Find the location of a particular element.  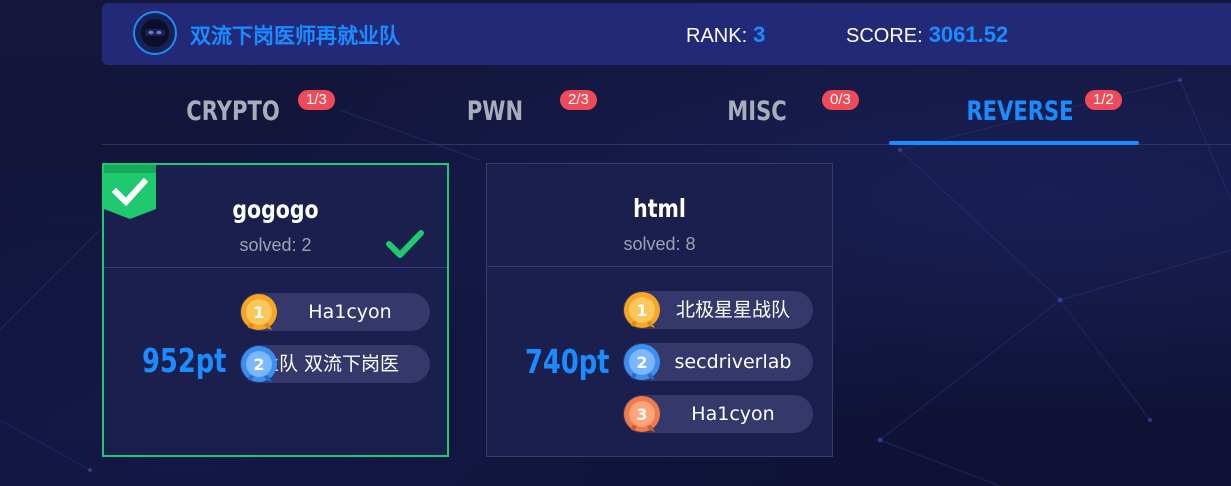

solved-count-badge: 2/3 is located at coordinates (578, 100).